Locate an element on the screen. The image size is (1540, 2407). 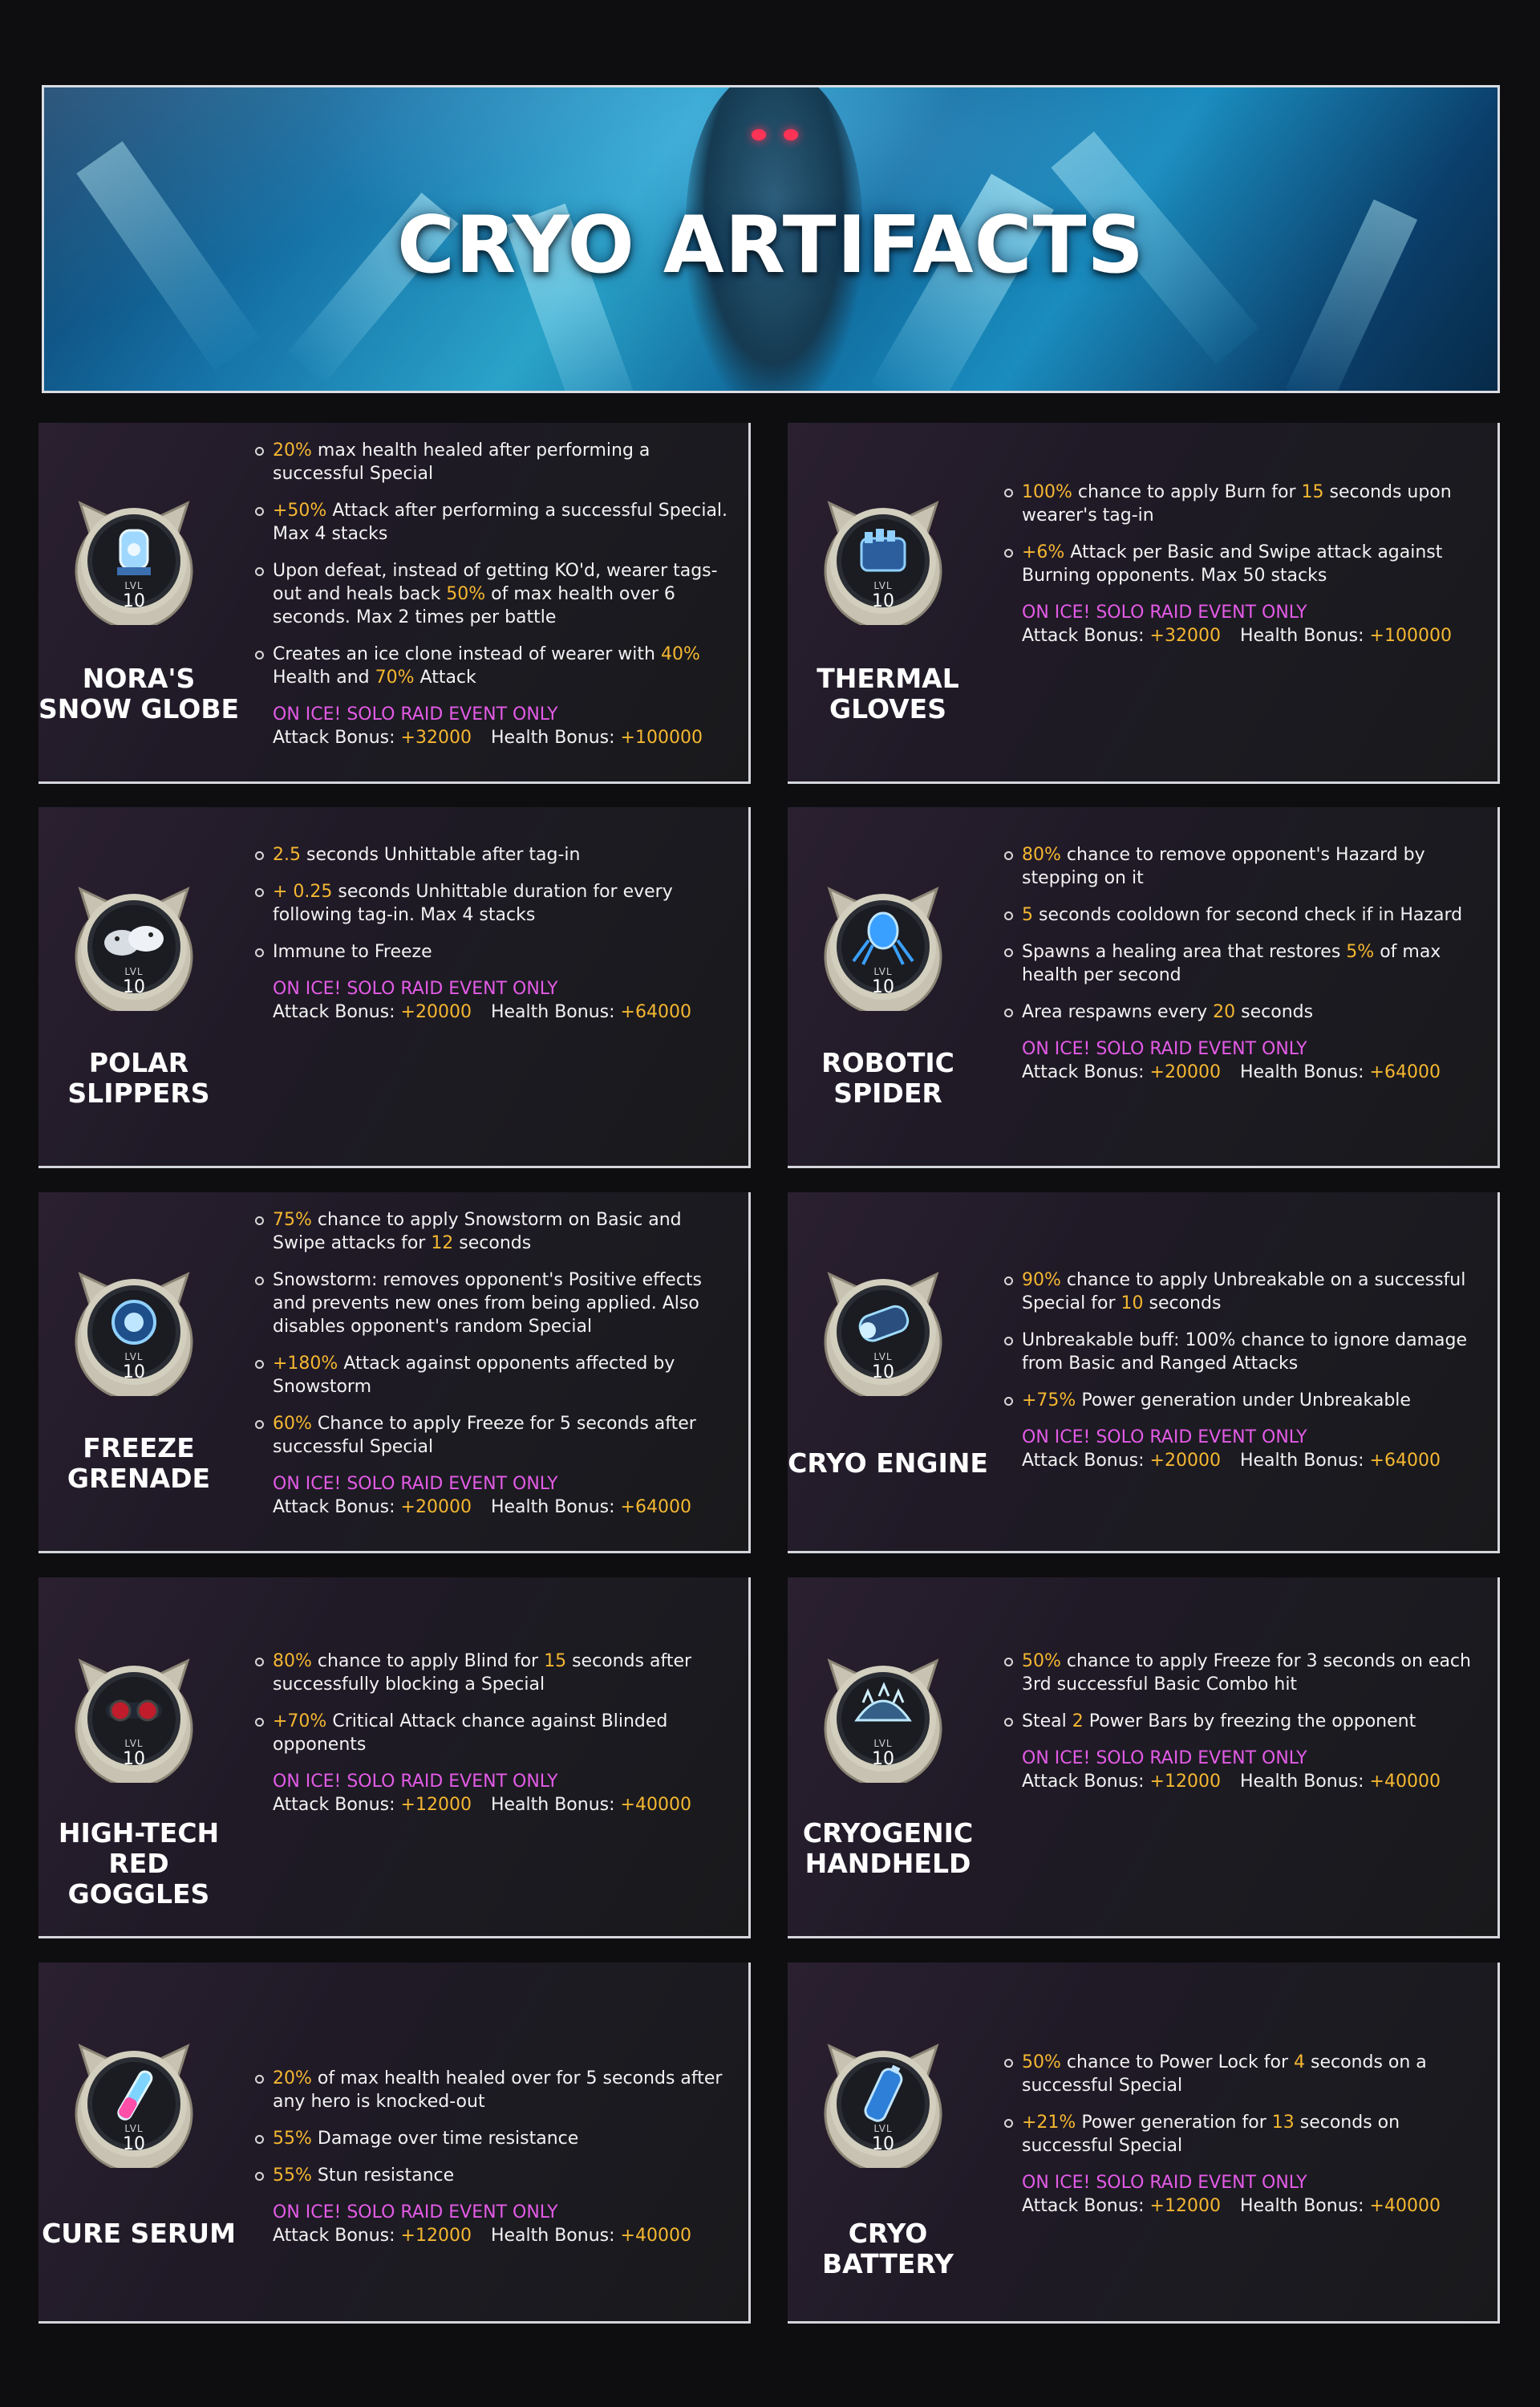
perk-text: Immune to Freeze is located at coordinates (352, 952).